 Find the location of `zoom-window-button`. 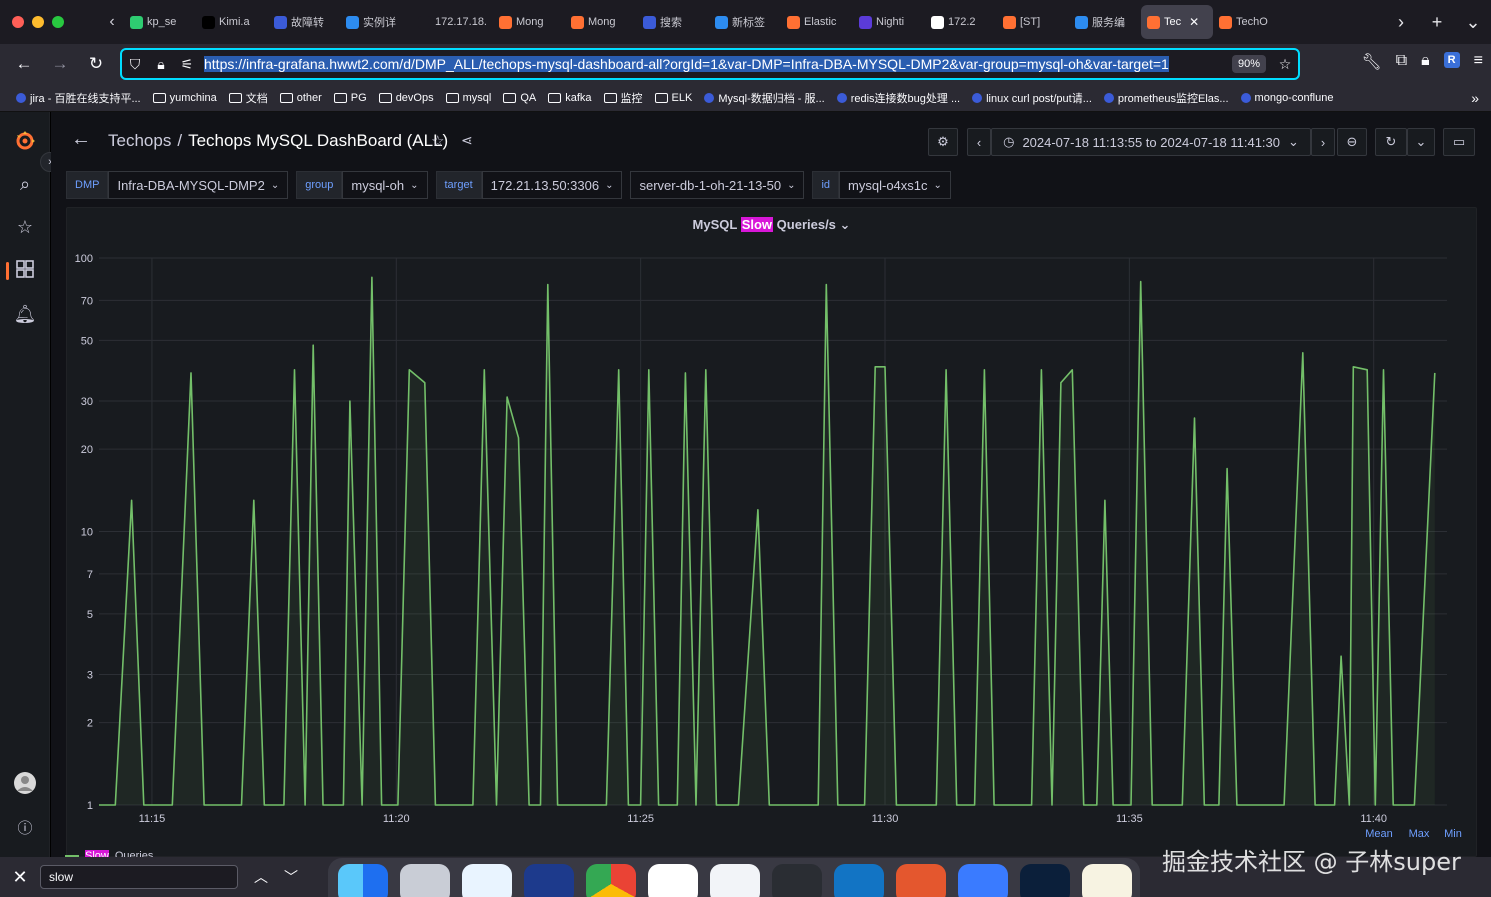

zoom-window-button is located at coordinates (58, 22).